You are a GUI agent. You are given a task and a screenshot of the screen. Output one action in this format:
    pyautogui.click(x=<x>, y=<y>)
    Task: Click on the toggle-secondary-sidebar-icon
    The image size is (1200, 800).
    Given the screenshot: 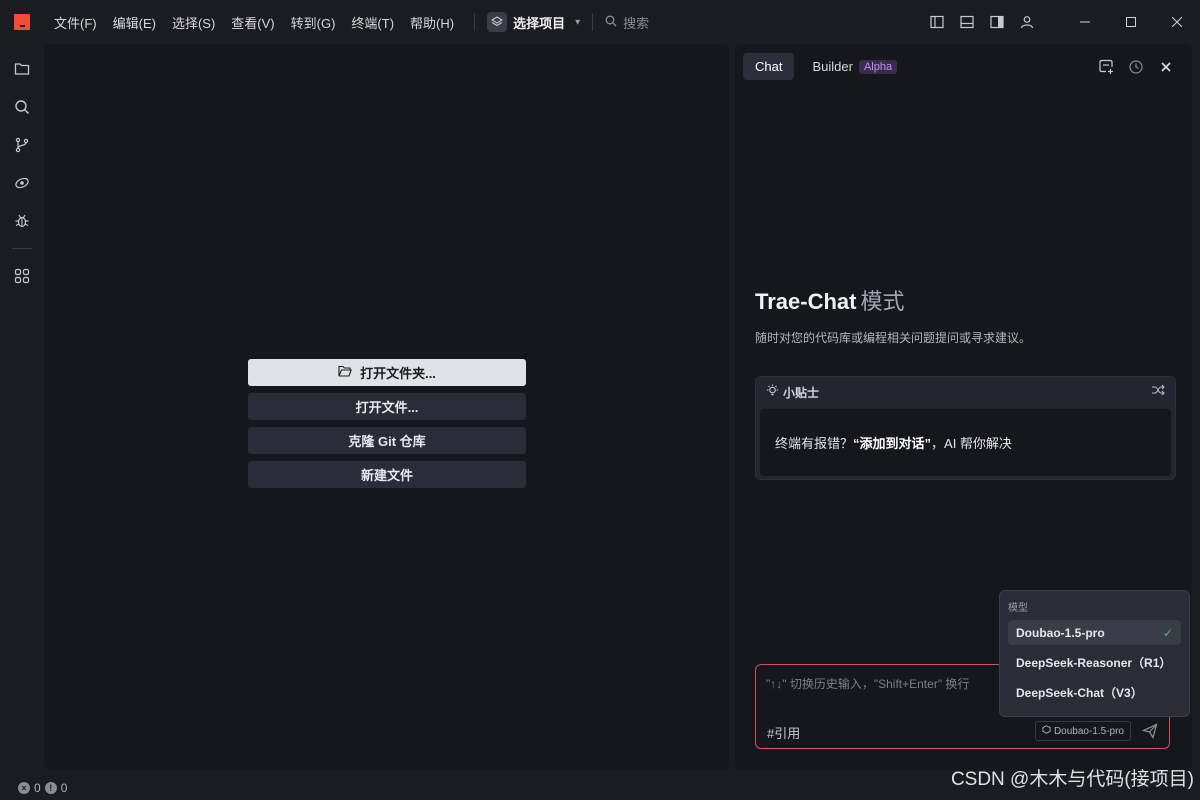 What is the action you would take?
    pyautogui.click(x=997, y=22)
    